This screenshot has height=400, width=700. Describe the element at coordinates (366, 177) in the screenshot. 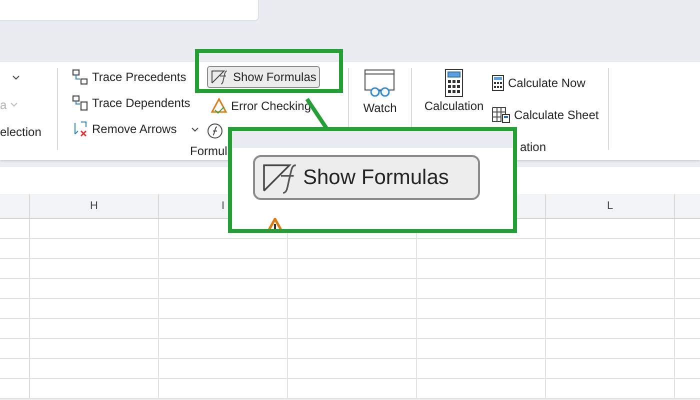

I see `show-formulas-button: Show Formulas` at that location.